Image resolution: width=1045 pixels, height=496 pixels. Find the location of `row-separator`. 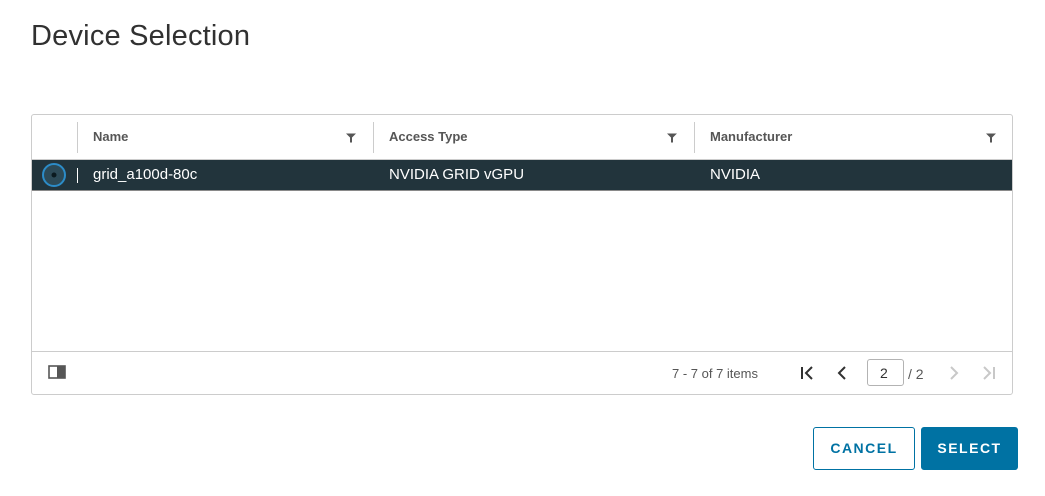

row-separator is located at coordinates (77, 175).